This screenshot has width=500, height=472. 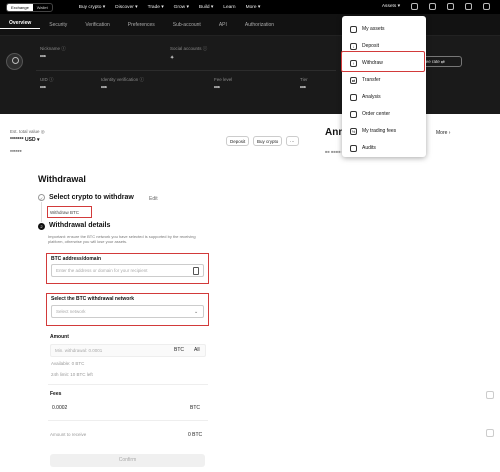 What do you see at coordinates (27, 131) in the screenshot?
I see `total-value-label: Est. total value ◎` at bounding box center [27, 131].